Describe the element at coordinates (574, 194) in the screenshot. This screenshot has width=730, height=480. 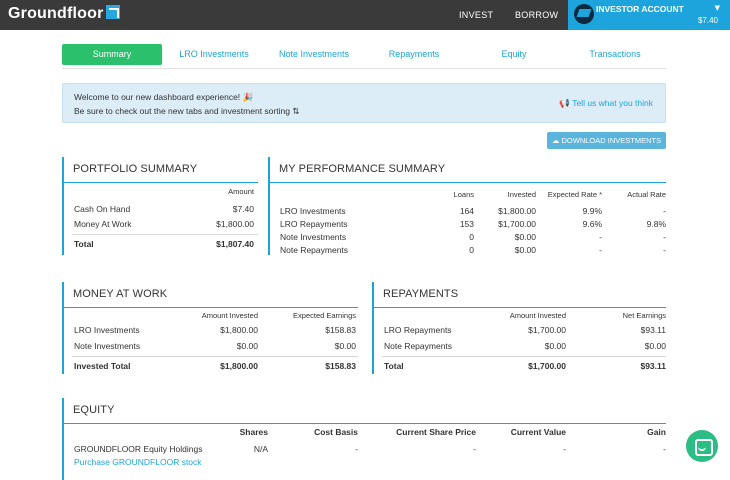
I see `col-expected-rate: Expected Rate *` at that location.